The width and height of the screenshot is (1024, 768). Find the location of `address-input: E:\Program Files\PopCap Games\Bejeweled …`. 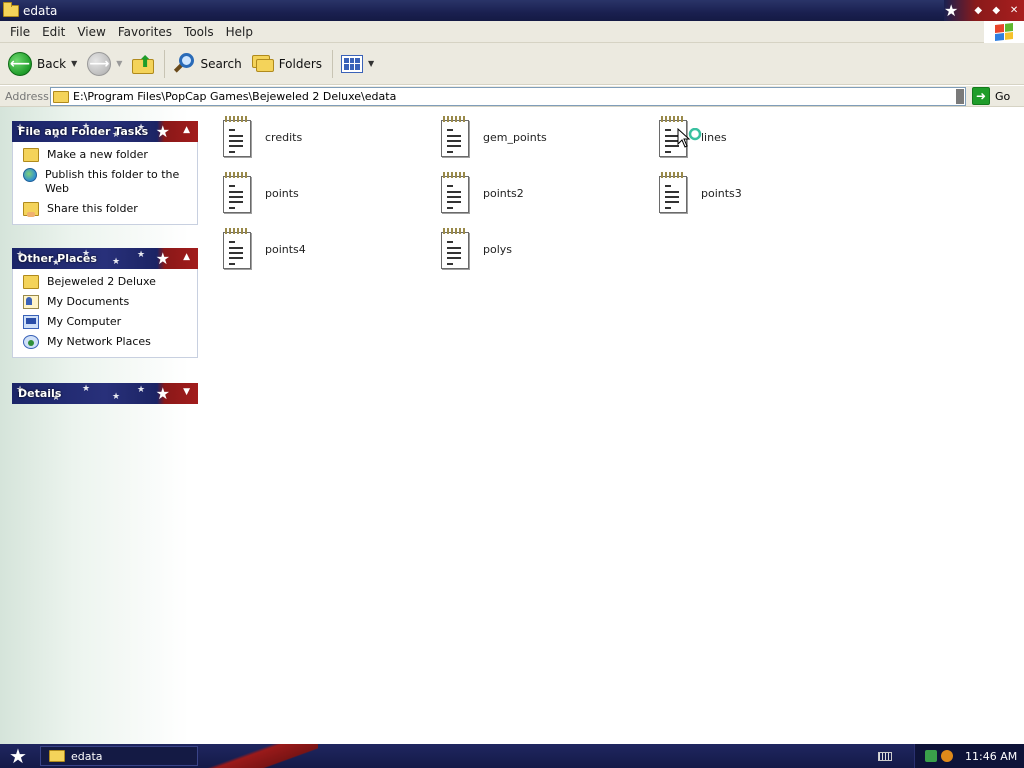

address-input: E:\Program Files\PopCap Games\Bejeweled … is located at coordinates (508, 96).